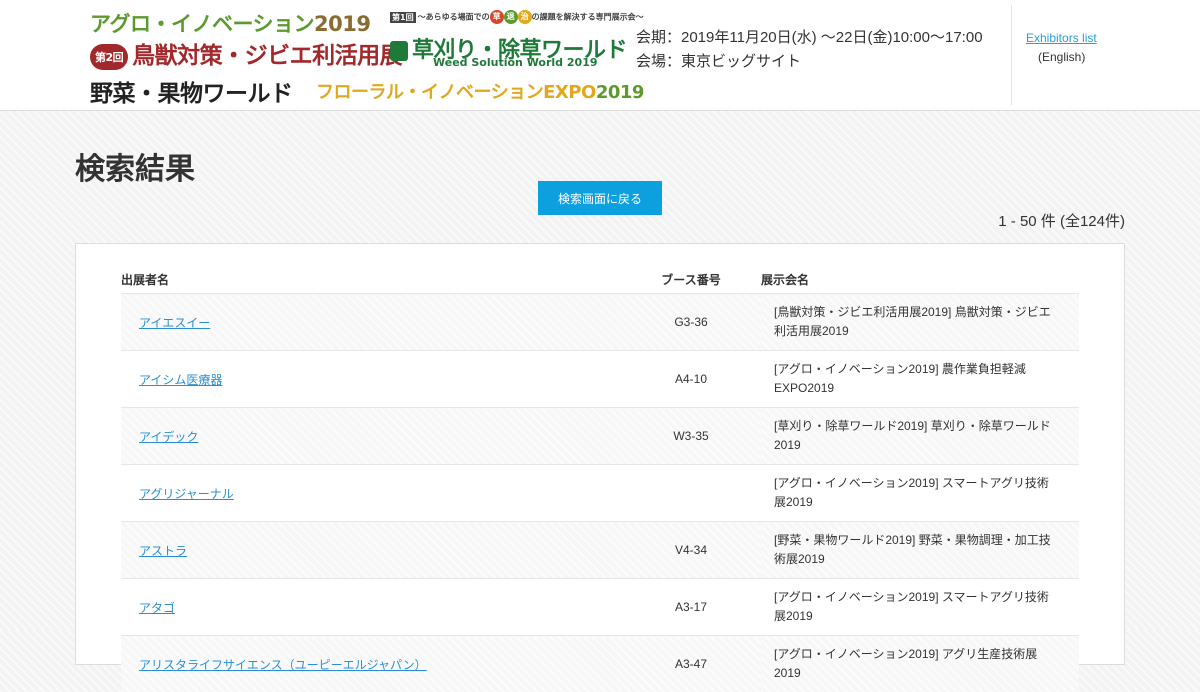 The image size is (1200, 692). What do you see at coordinates (246, 53) in the screenshot?
I see `logo-chouju: 第2回鳥獣対策・ジビエ利活用展` at bounding box center [246, 53].